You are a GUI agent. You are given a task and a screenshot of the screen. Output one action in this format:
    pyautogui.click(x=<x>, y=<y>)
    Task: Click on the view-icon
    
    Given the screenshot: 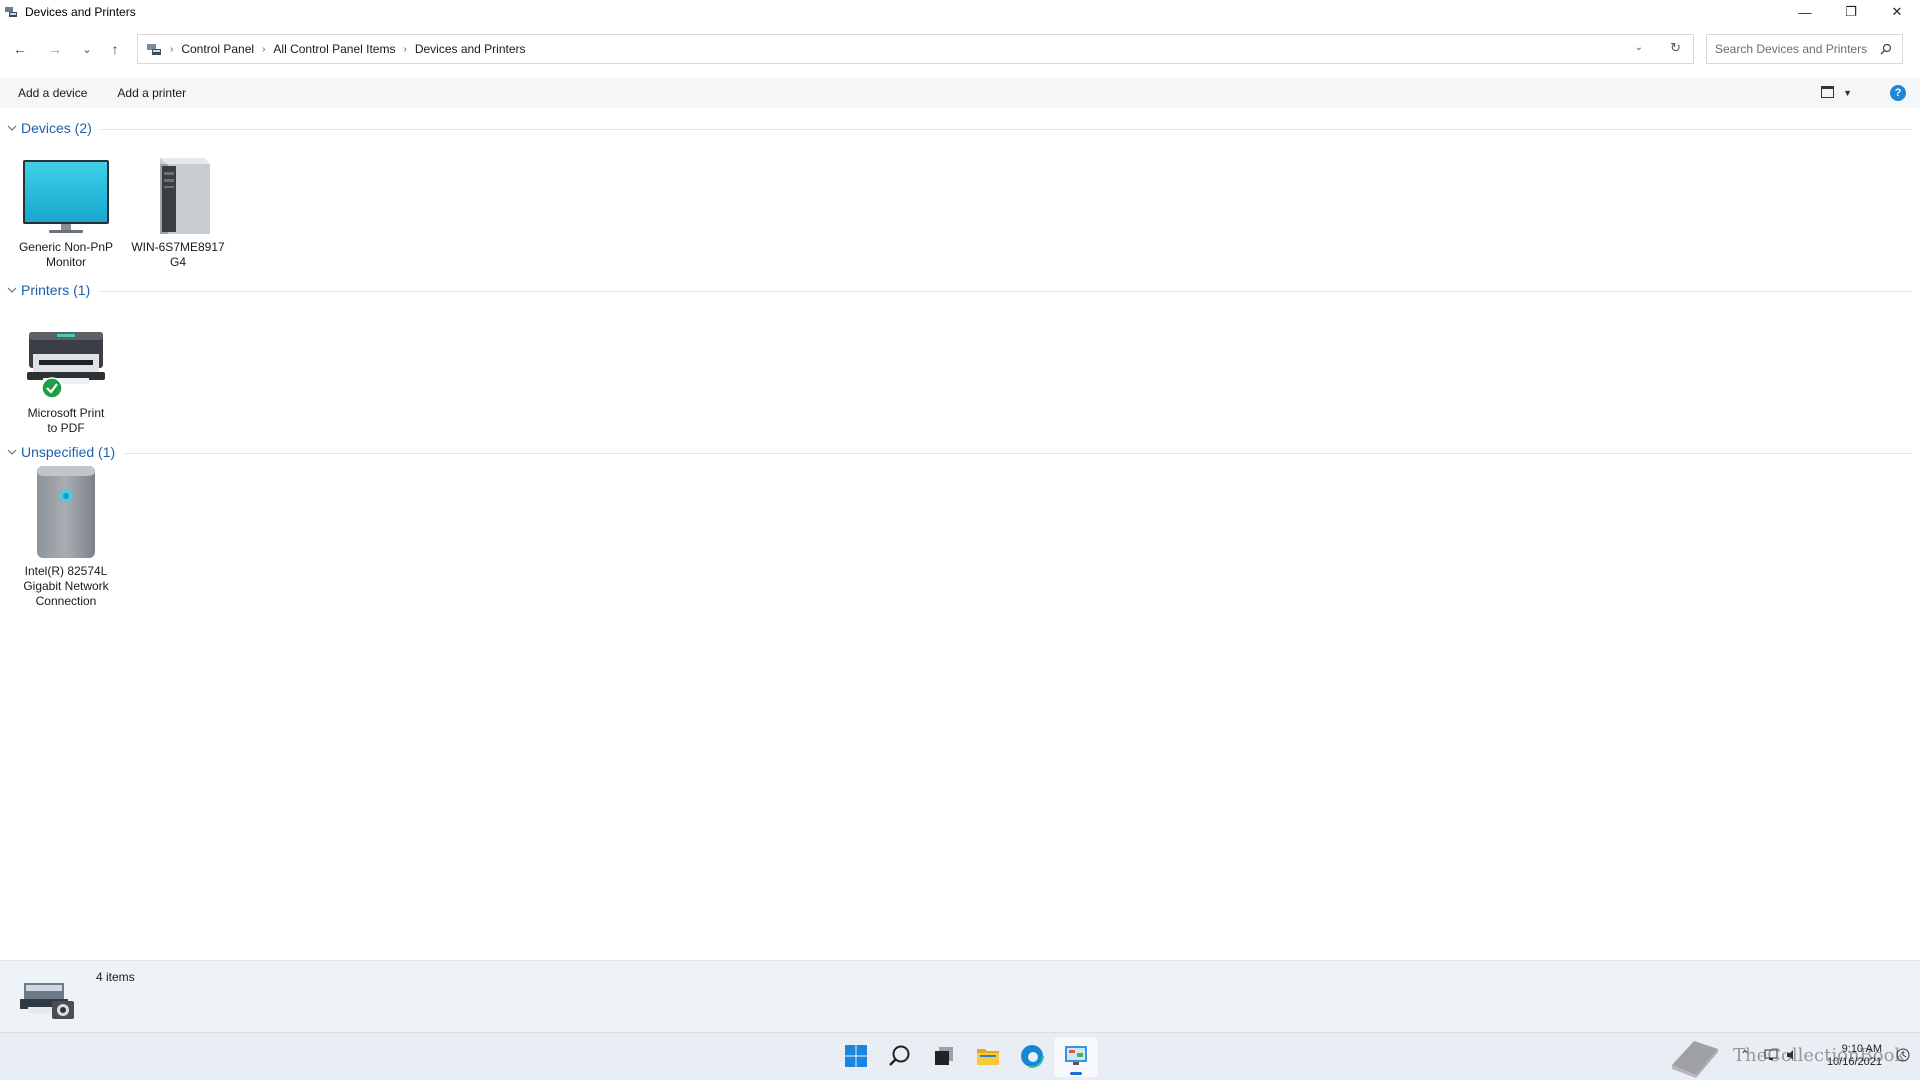 What is the action you would take?
    pyautogui.click(x=1828, y=93)
    